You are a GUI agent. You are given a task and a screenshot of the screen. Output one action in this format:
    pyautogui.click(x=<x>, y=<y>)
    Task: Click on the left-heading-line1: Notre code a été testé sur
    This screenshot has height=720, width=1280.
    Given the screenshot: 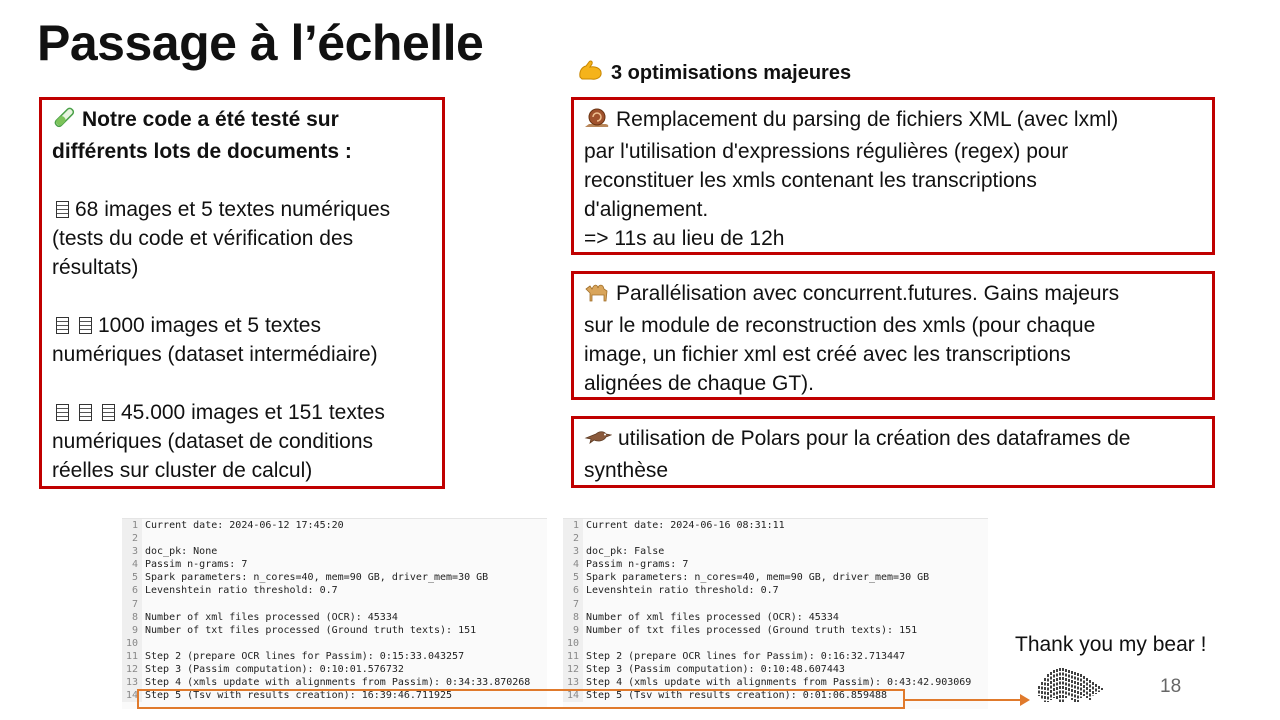 What is the action you would take?
    pyautogui.click(x=210, y=119)
    